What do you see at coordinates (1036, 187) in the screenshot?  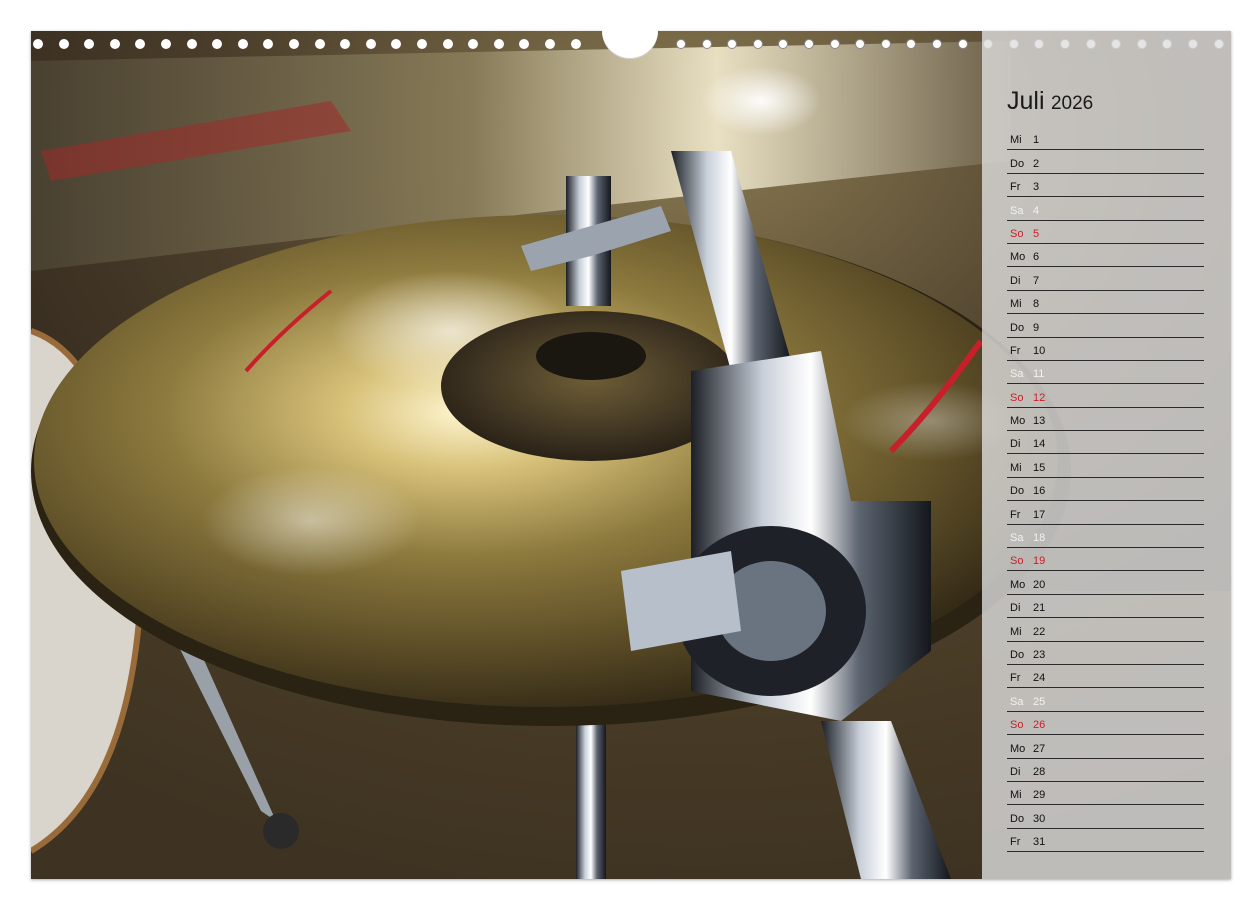 I see `day-number: 3` at bounding box center [1036, 187].